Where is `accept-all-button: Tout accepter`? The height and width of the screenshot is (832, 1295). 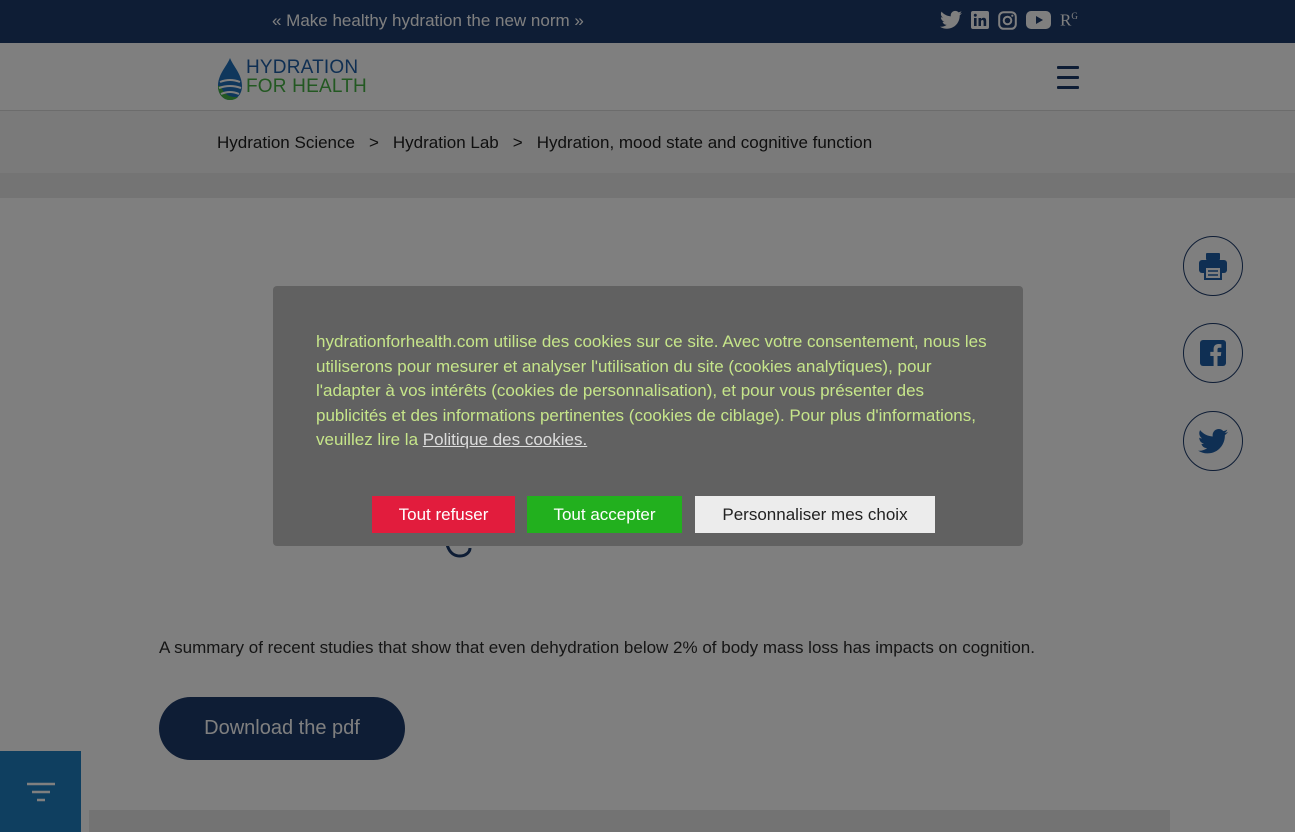 accept-all-button: Tout accepter is located at coordinates (604, 514).